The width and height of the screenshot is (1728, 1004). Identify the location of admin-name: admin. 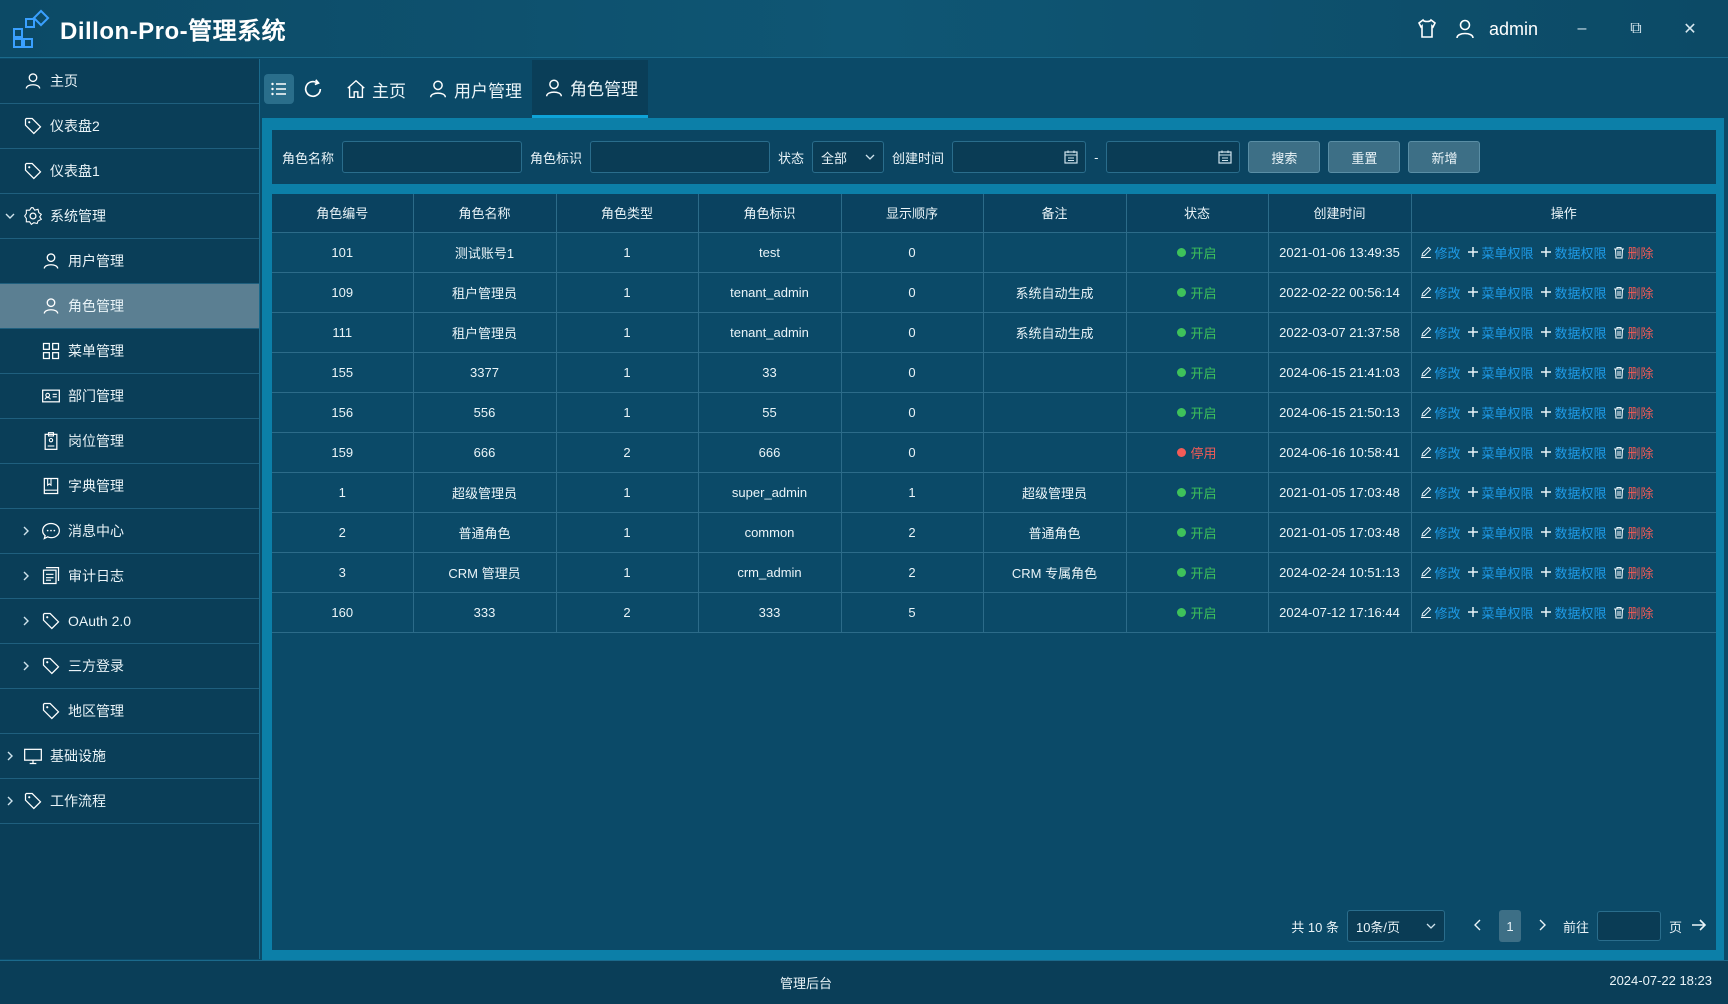
(1513, 29).